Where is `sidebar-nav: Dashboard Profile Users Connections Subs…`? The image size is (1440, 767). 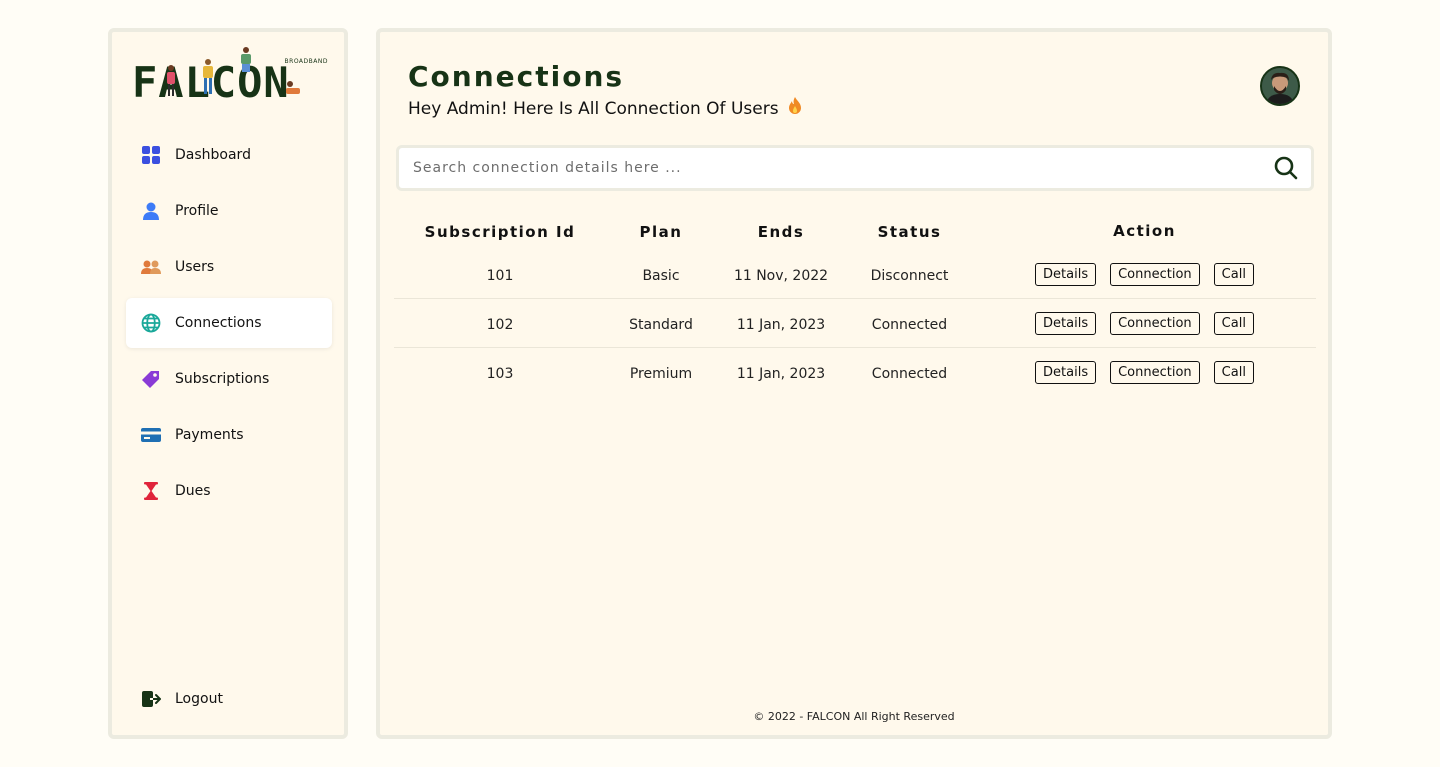
sidebar-nav: Dashboard Profile Users Connections Subs… is located at coordinates (229, 326).